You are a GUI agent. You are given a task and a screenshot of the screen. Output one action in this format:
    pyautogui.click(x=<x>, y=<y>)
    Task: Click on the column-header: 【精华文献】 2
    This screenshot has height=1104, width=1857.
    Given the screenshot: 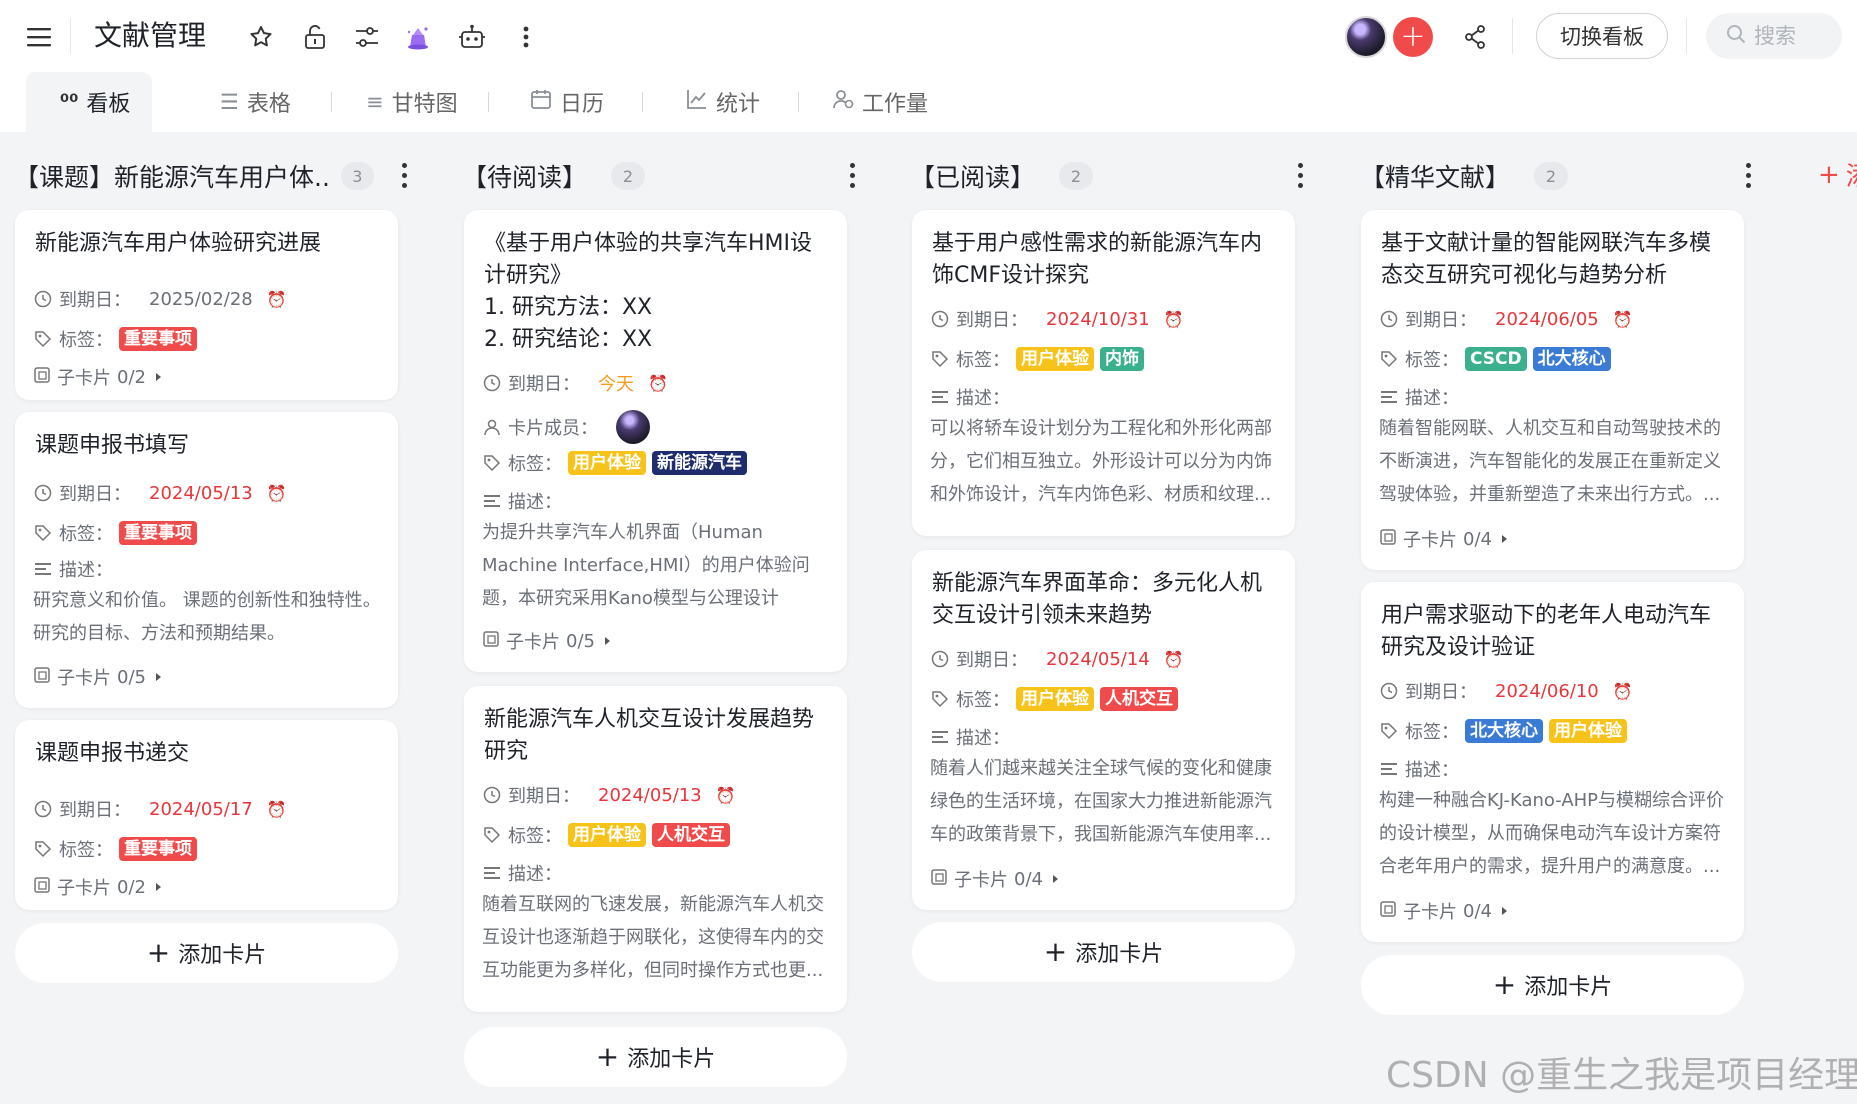 What is the action you would take?
    pyautogui.click(x=1480, y=176)
    